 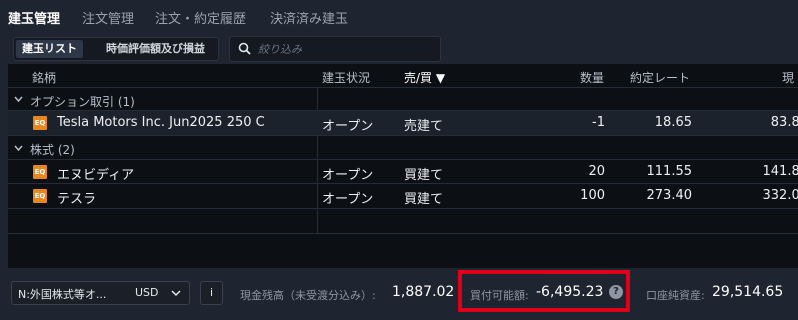 I want to click on column-header-symbol: 銘柄, so click(x=44, y=77).